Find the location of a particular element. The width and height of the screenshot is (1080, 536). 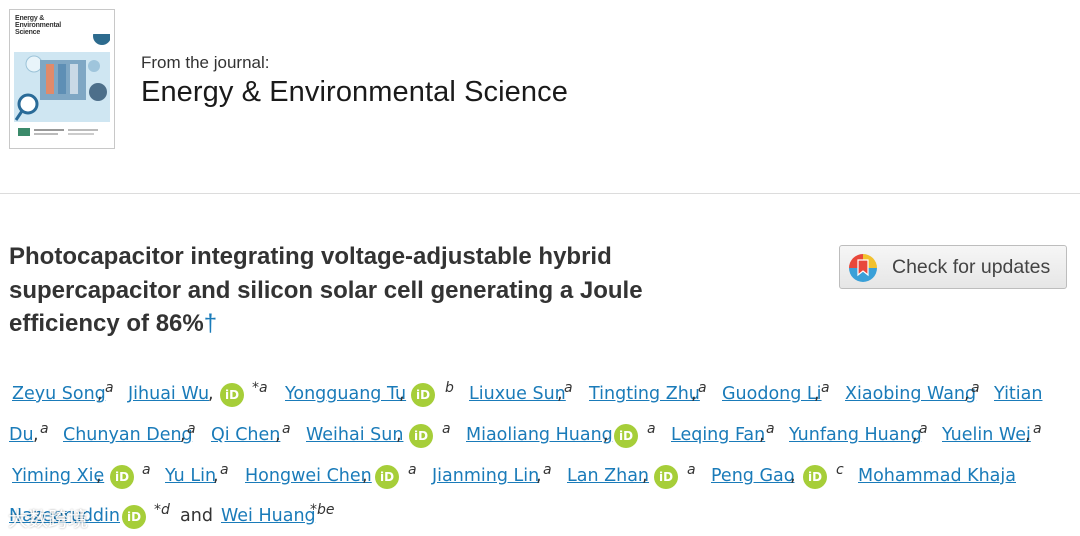

author-conjunction: and is located at coordinates (196, 516).